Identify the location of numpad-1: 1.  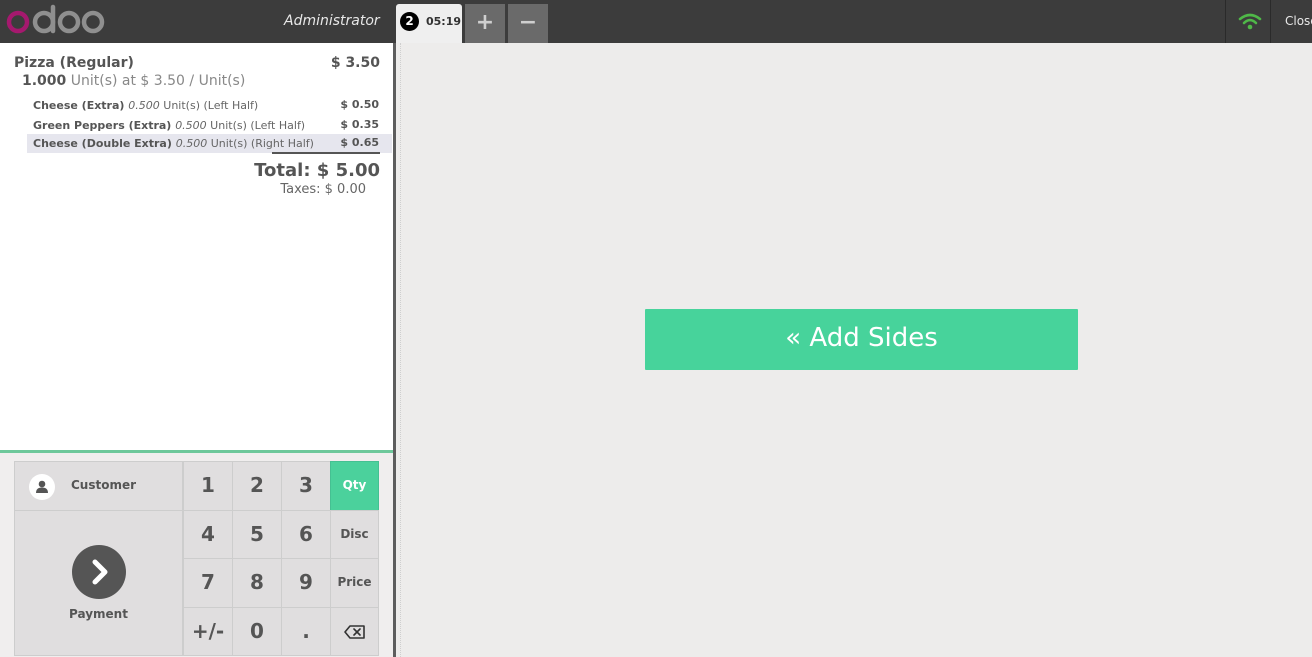
(208, 486).